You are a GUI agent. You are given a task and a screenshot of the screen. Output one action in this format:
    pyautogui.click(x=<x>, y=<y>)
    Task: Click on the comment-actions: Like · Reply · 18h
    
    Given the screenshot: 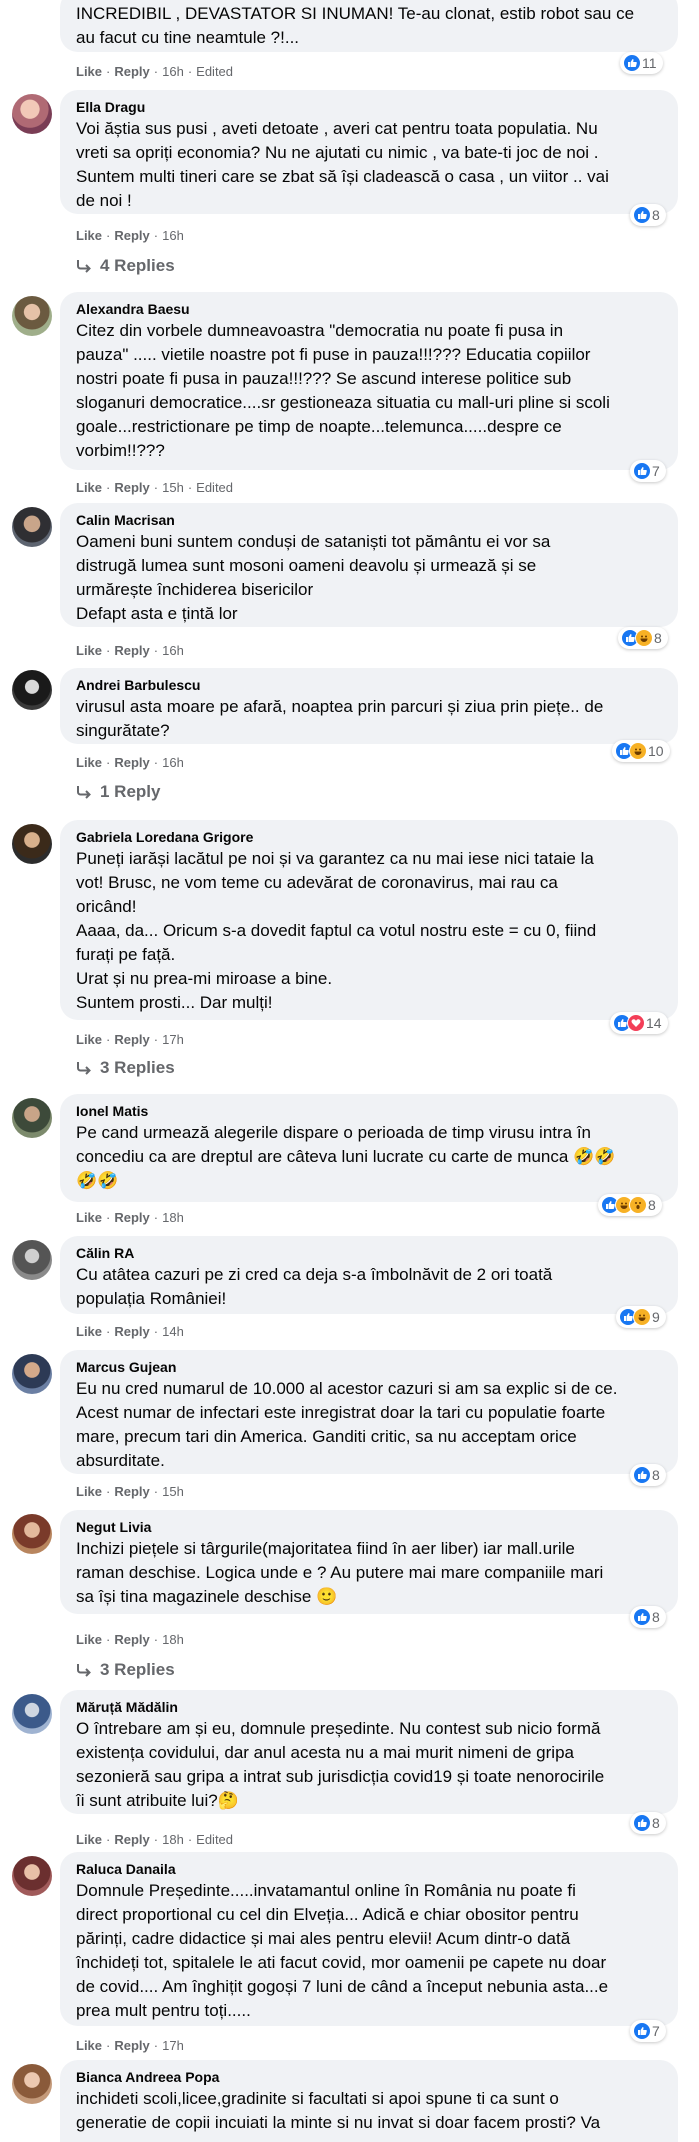 What is the action you would take?
    pyautogui.click(x=130, y=1639)
    